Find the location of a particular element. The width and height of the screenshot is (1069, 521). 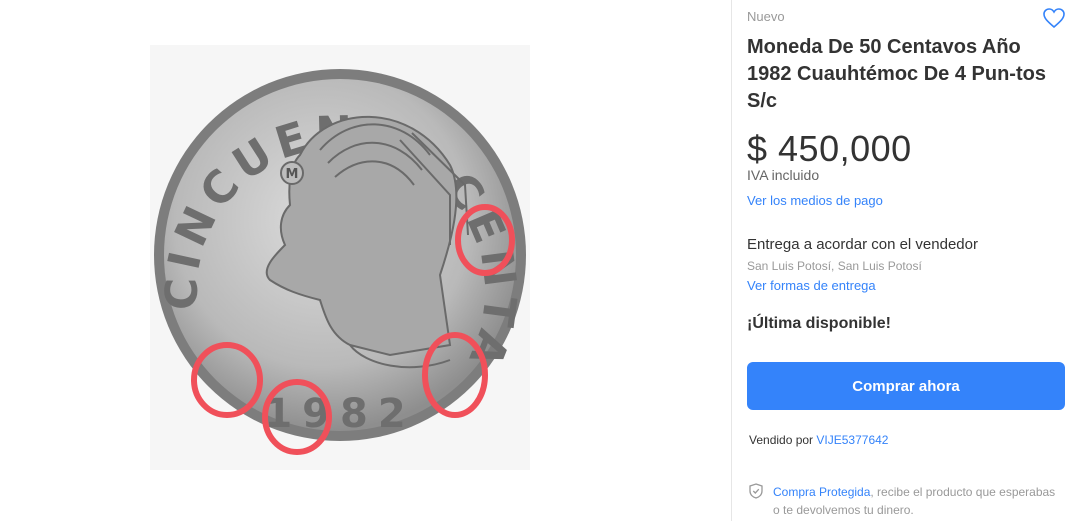

seller-info: Vendido por VIJE5377642 is located at coordinates (818, 440).